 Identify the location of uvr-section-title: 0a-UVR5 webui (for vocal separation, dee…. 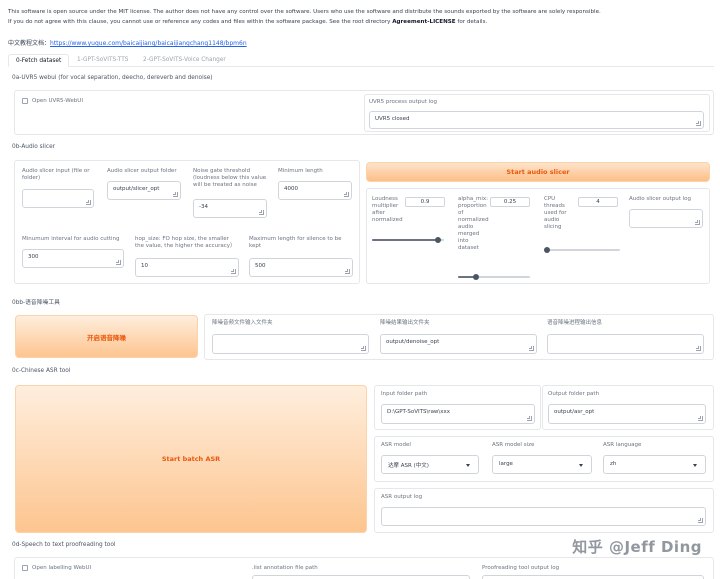
(112, 78).